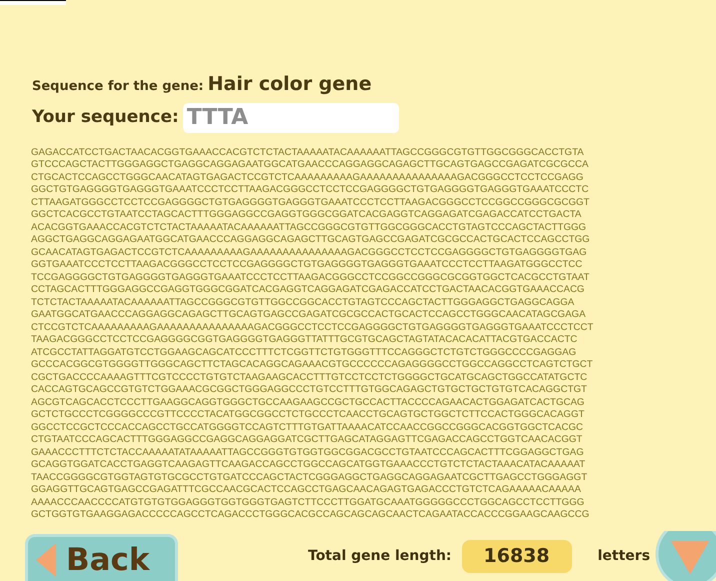 The image size is (716, 581). What do you see at coordinates (302, 302) in the screenshot?
I see `sequence-line: TCTCTACTAAAAATACAAAAAATTAGCCGGGCGTGTTGGCCGGCACCTGTAGTCCCAGCTACTTGGGAGGCTGAGGCAGGA` at bounding box center [302, 302].